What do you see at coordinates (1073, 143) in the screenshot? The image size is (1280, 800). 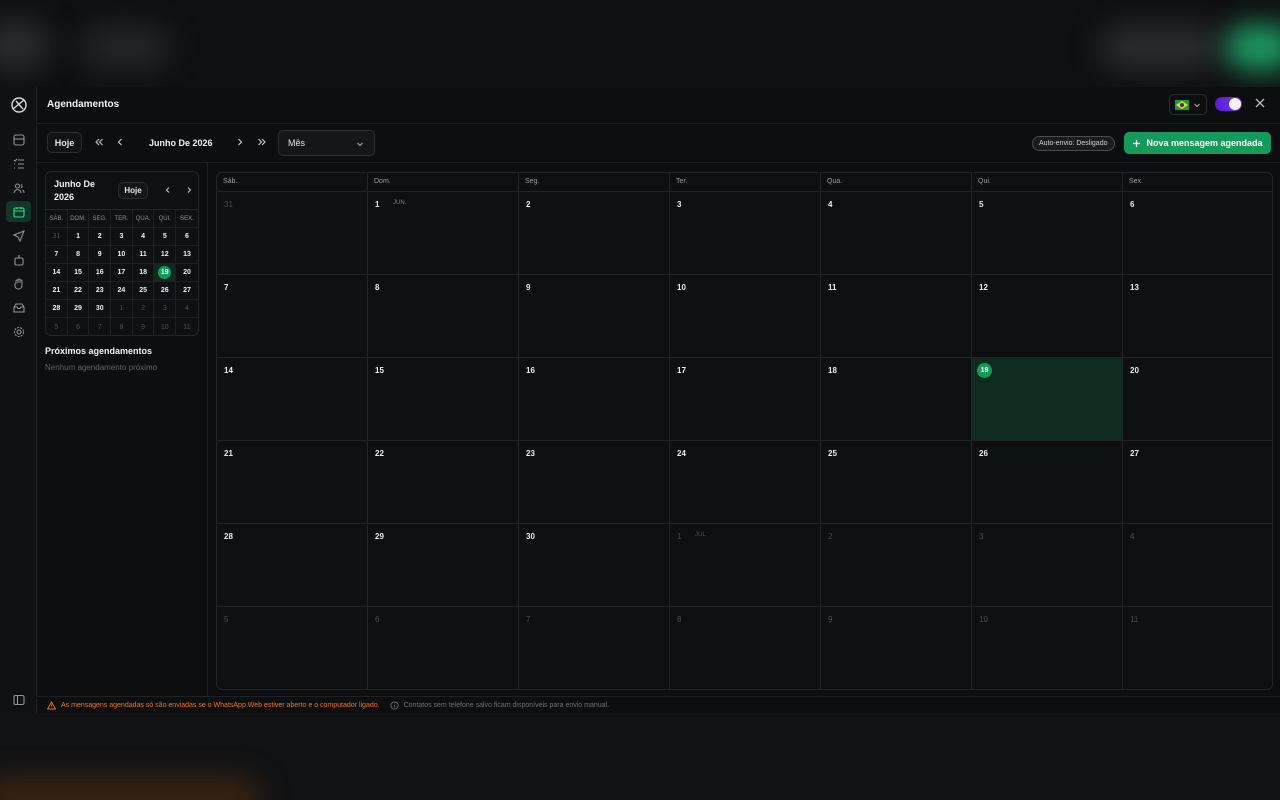 I see `auto-send-status-badge: Auto-envio: Desligado` at bounding box center [1073, 143].